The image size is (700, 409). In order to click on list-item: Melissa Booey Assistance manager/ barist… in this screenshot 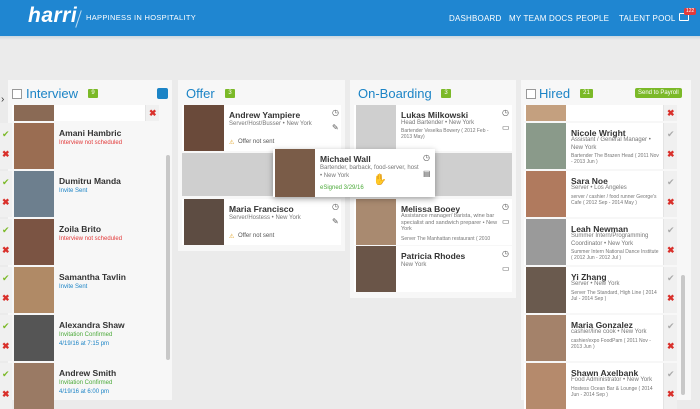, I will do `click(433, 222)`.